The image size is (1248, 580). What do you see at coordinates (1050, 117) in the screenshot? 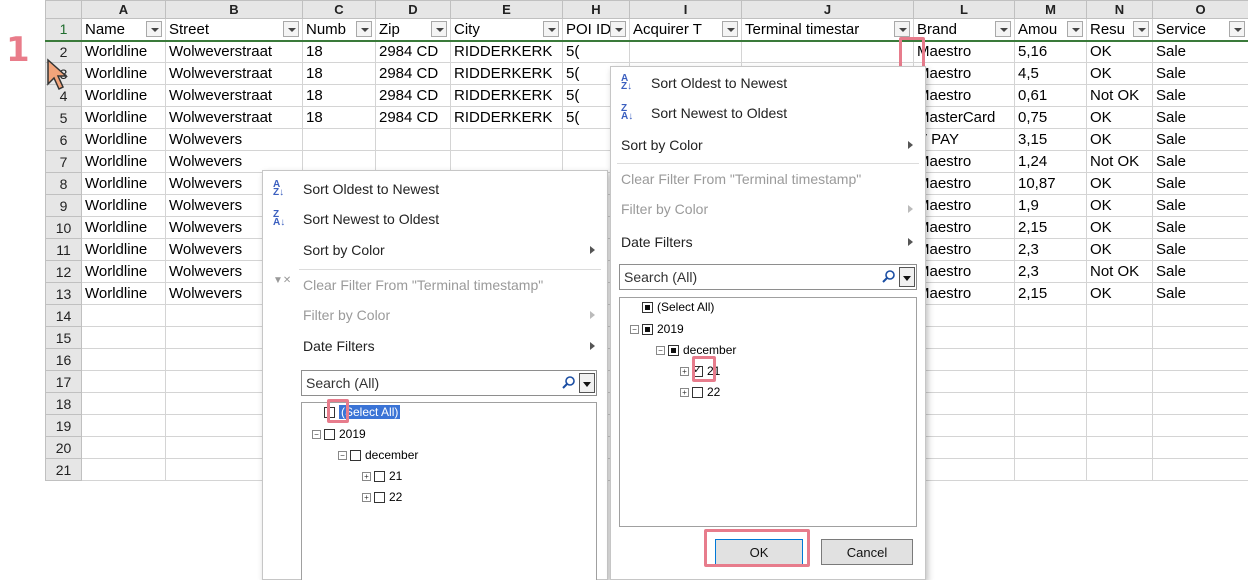
I see `table-cell: 0,75` at bounding box center [1050, 117].